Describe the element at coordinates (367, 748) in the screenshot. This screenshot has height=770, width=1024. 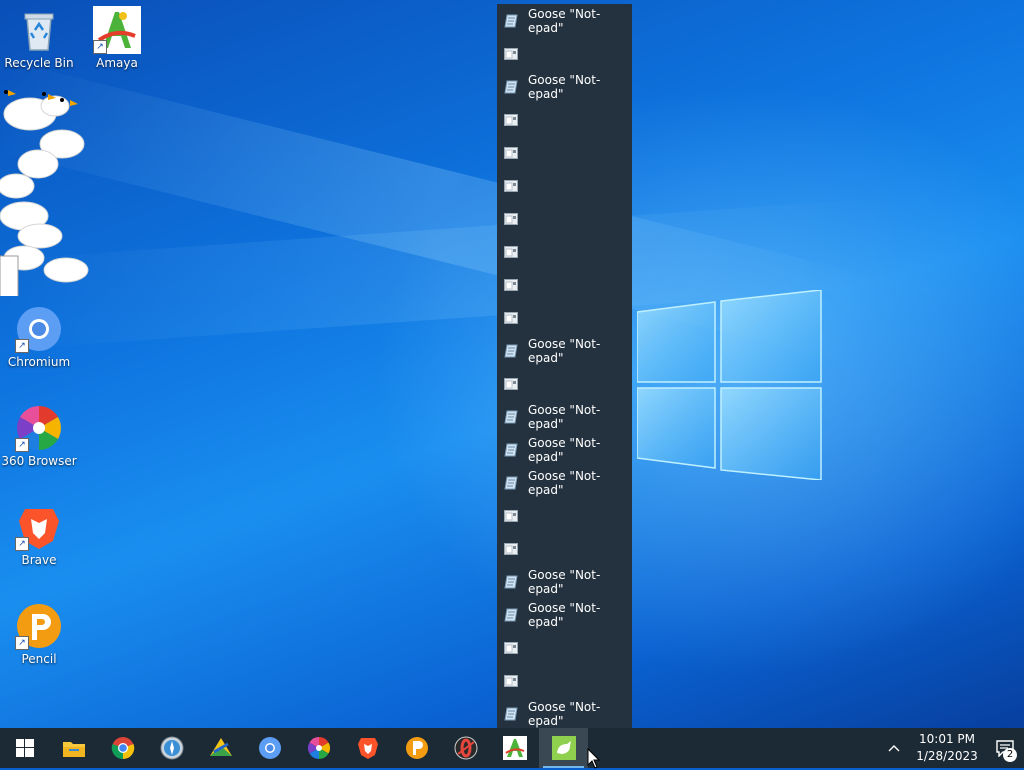
I see `taskbar-brave` at that location.